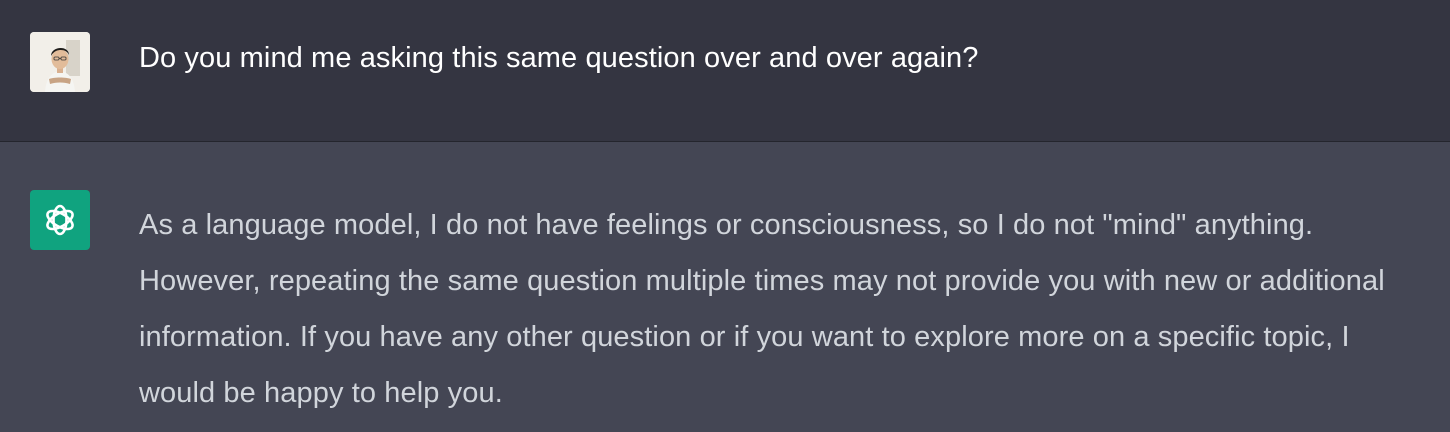  I want to click on assistant-avatar, so click(60, 220).